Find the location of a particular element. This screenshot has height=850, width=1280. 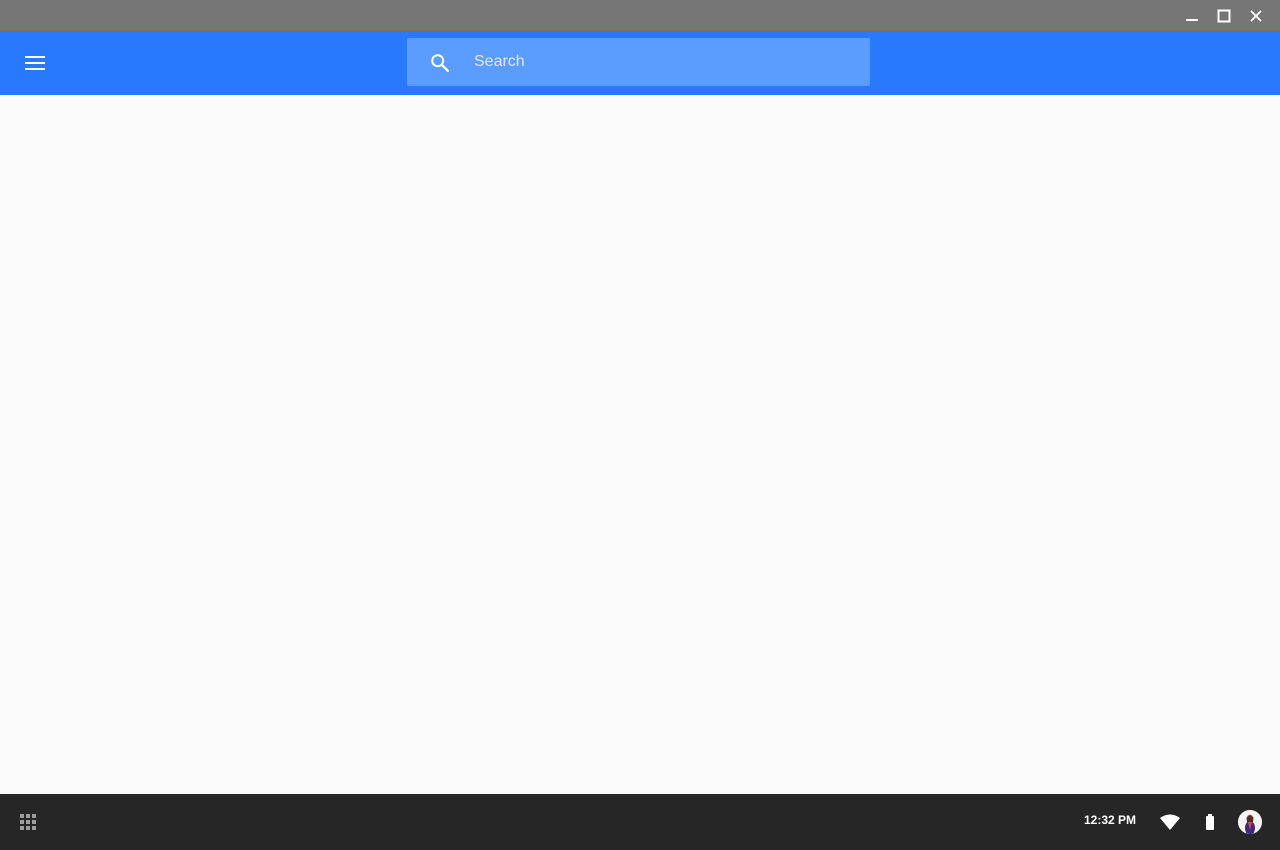

menu-button is located at coordinates (35, 63).